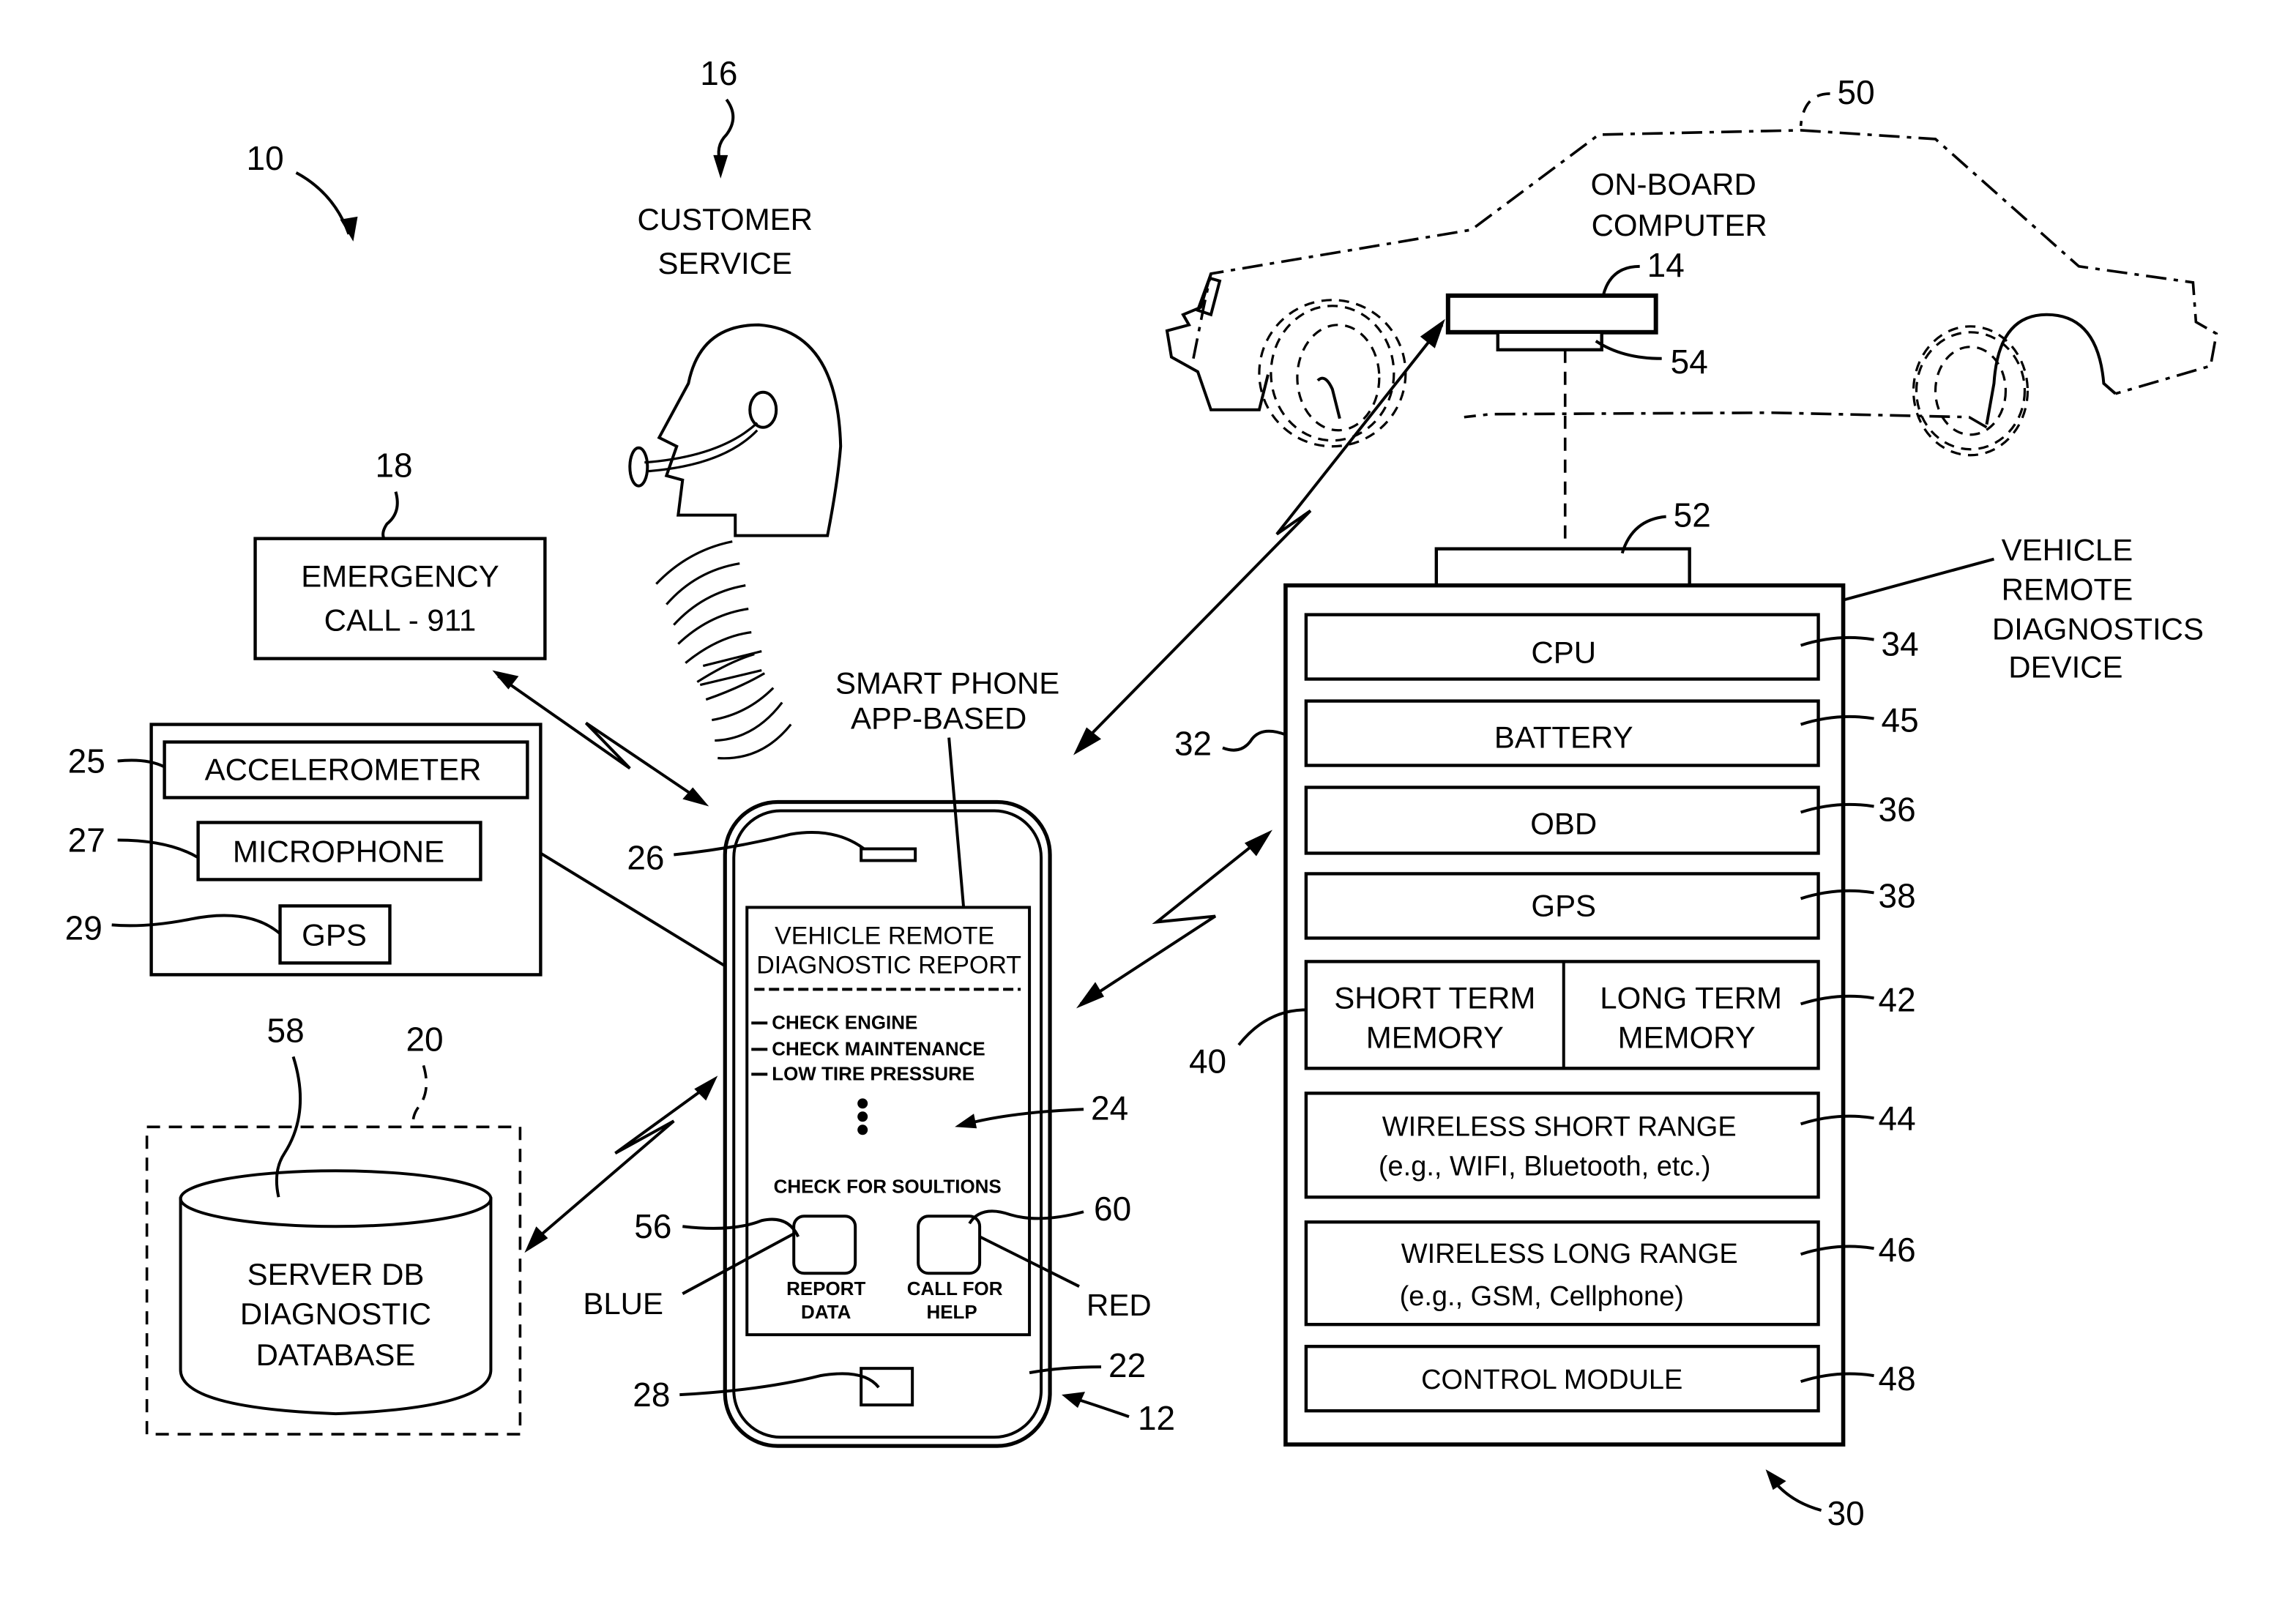 Image resolution: width=2296 pixels, height=1604 pixels. Describe the element at coordinates (1156, 1418) in the screenshot. I see `ref-12: 12` at that location.